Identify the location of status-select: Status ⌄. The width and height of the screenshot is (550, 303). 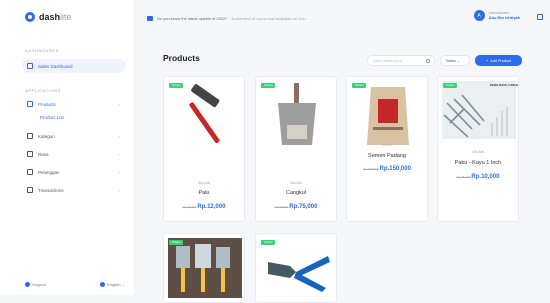
(455, 60).